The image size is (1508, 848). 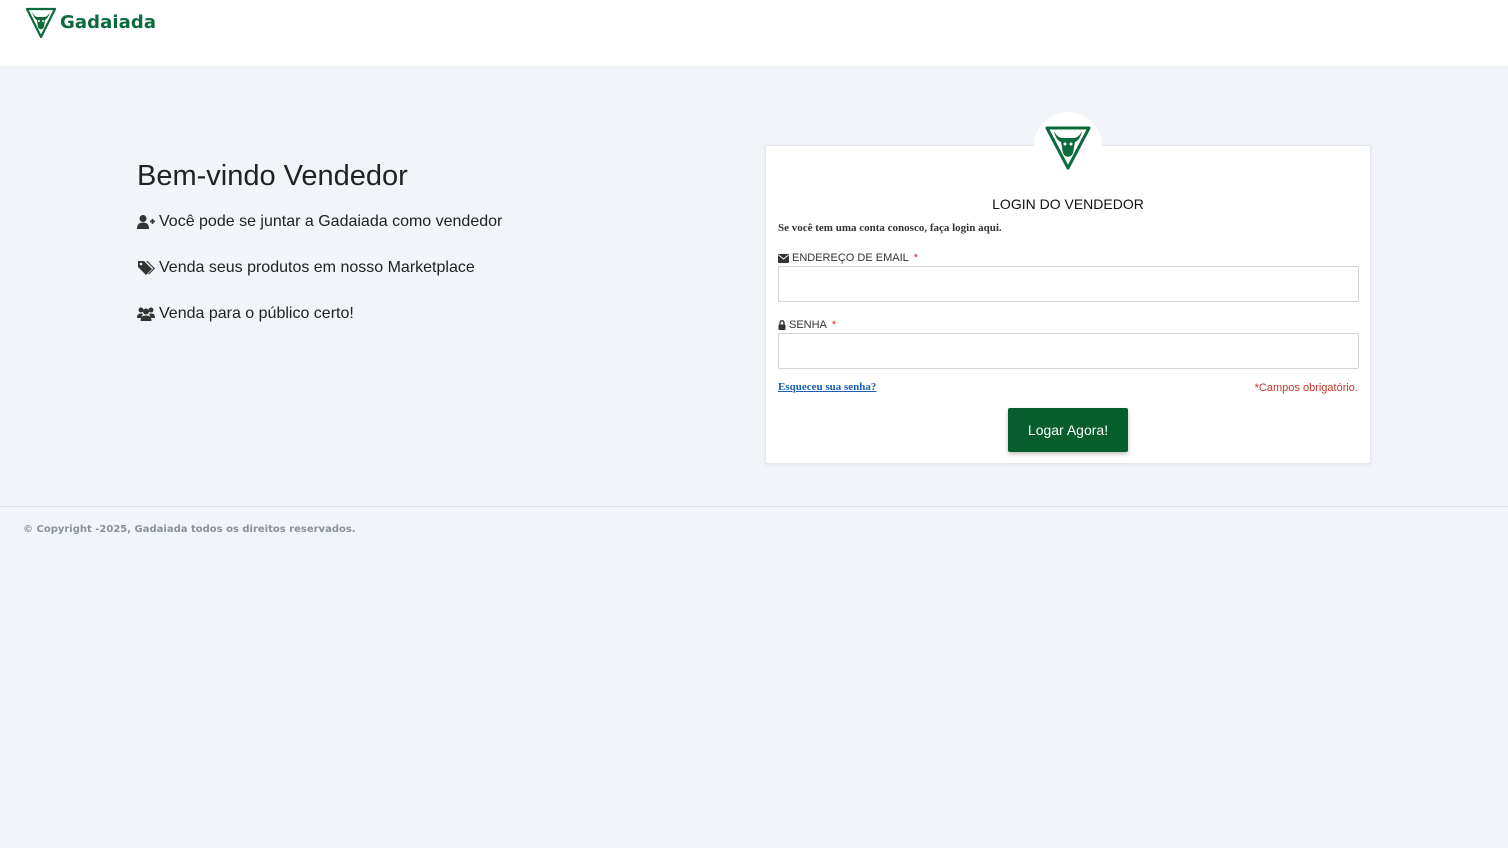 I want to click on site-header: Gadaiada, so click(x=754, y=33).